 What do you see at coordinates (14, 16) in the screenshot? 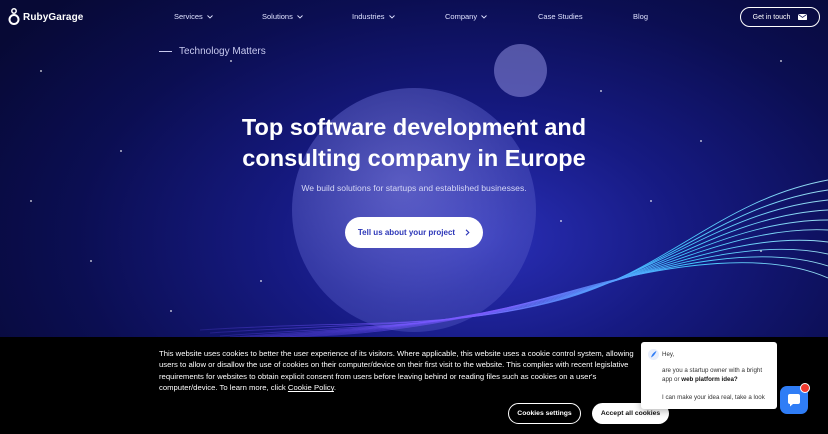
I see `rubygarage-logo-icon` at bounding box center [14, 16].